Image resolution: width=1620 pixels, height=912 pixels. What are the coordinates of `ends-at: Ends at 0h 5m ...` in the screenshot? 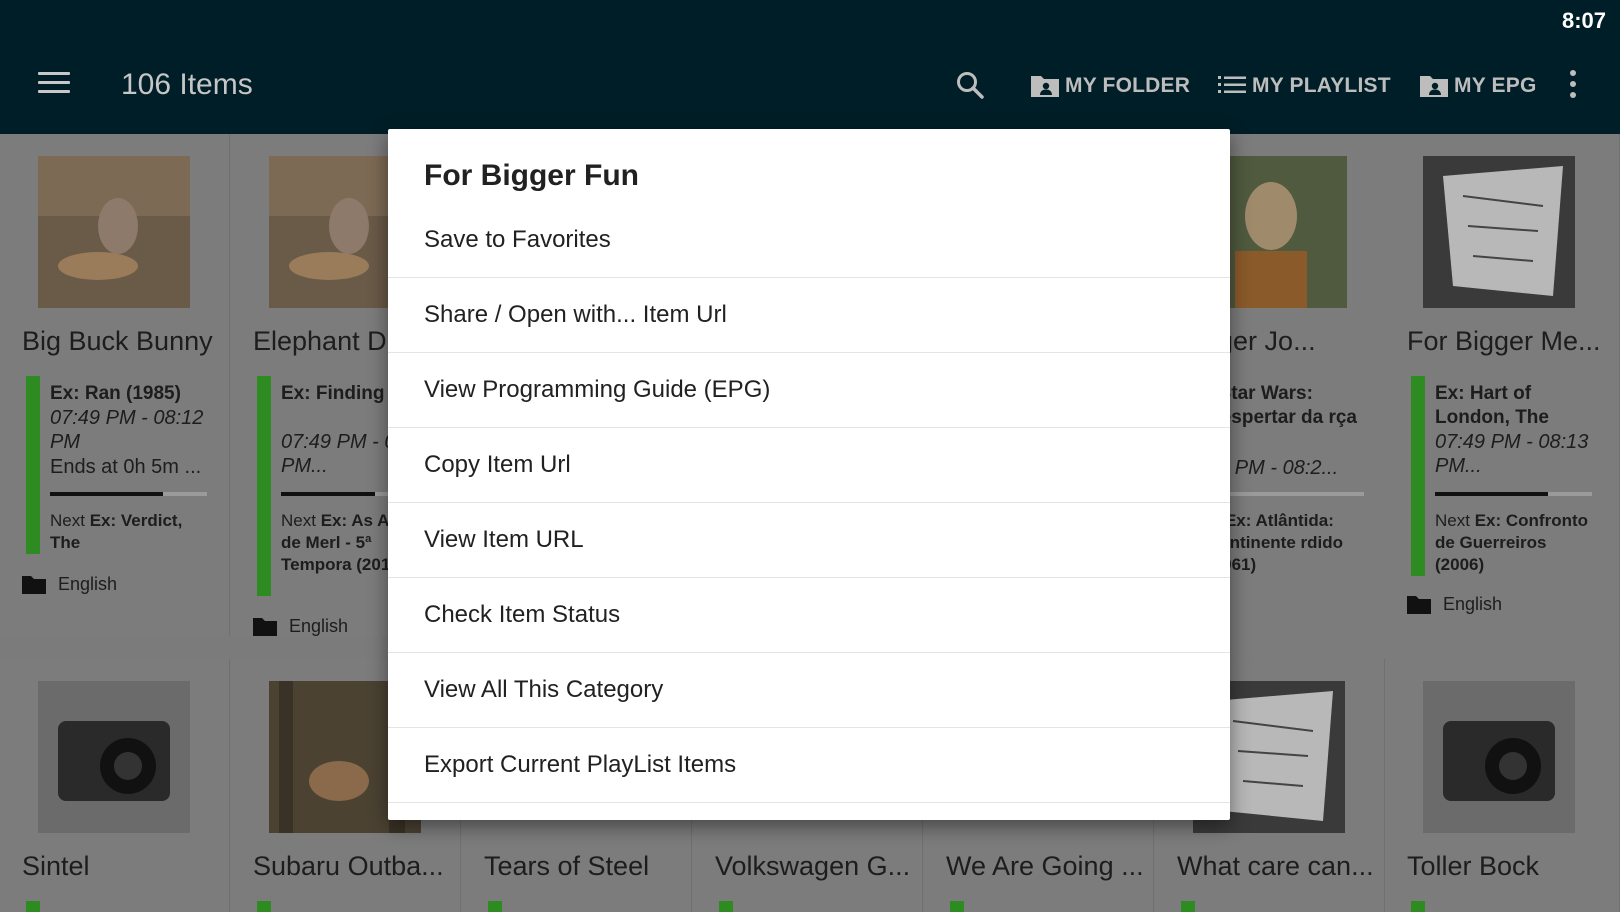 It's located at (126, 467).